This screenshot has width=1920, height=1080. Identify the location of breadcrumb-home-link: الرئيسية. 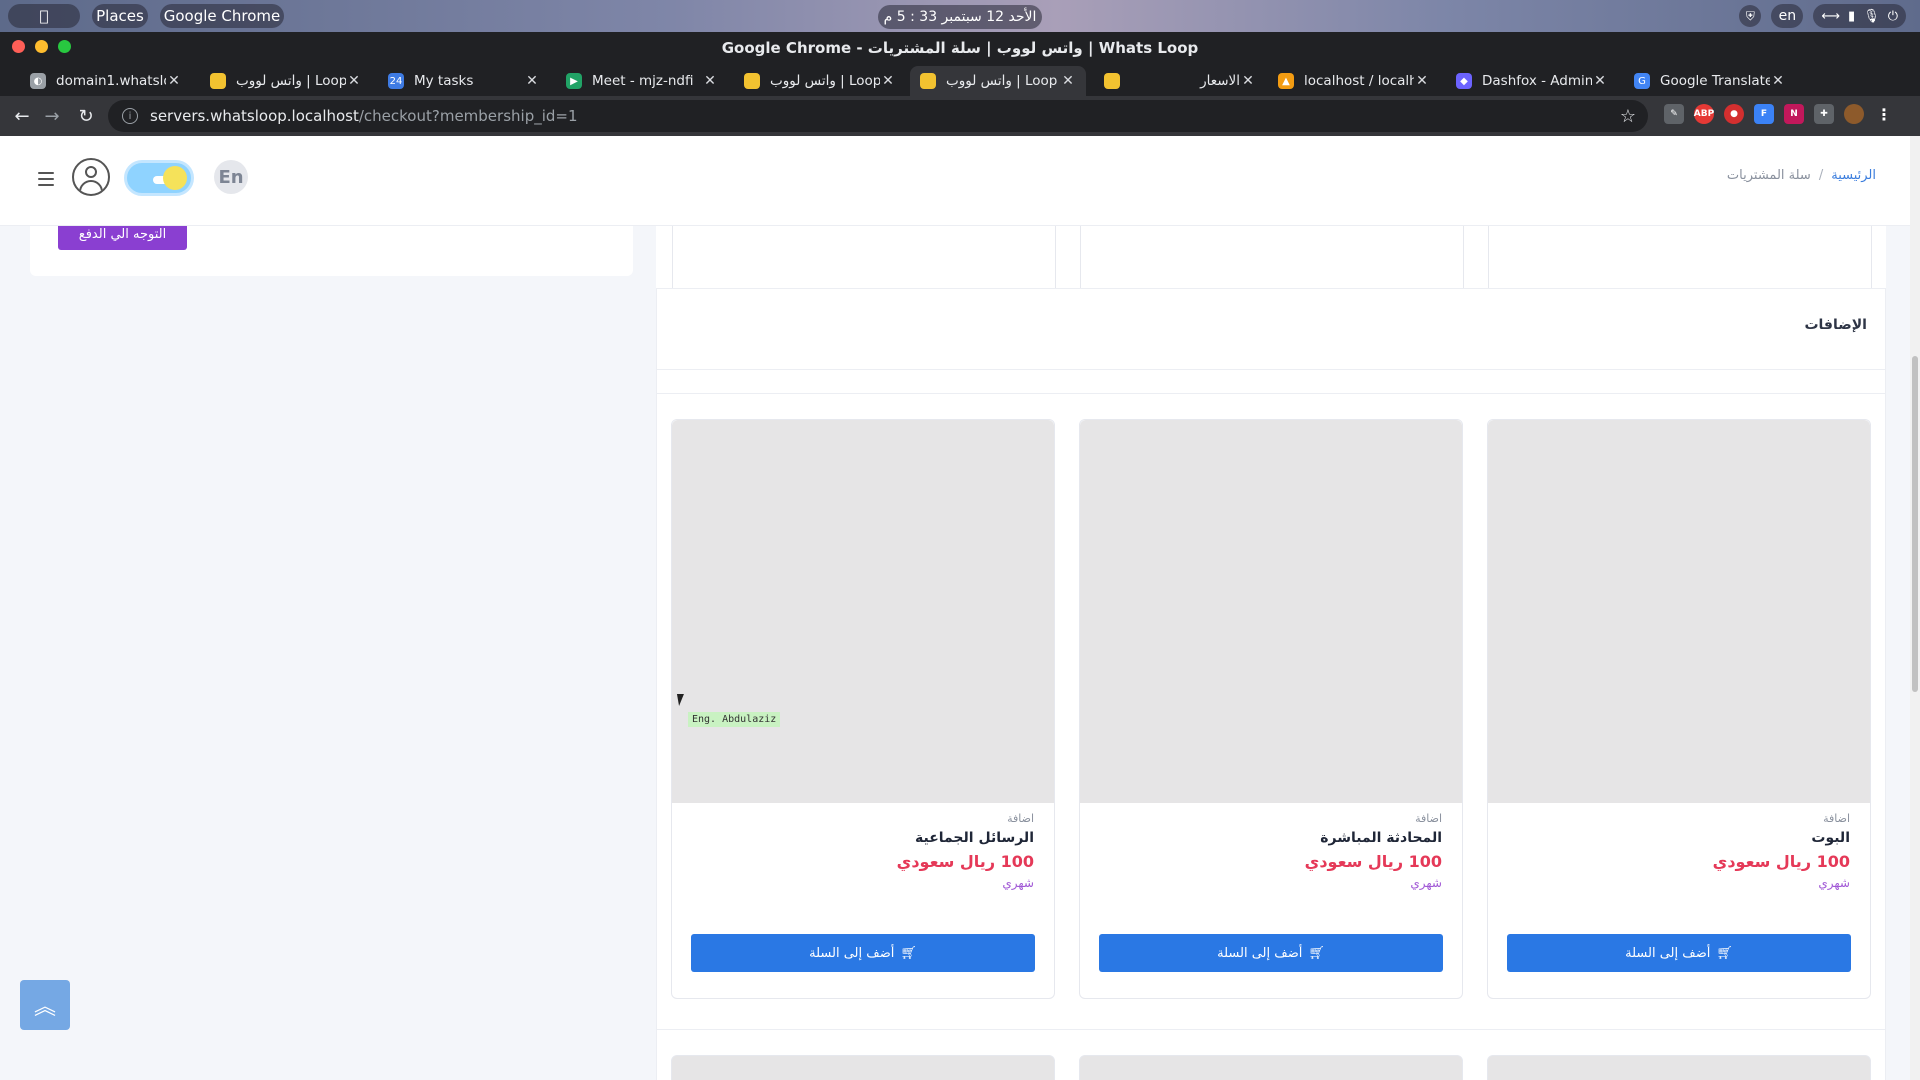
(1853, 175).